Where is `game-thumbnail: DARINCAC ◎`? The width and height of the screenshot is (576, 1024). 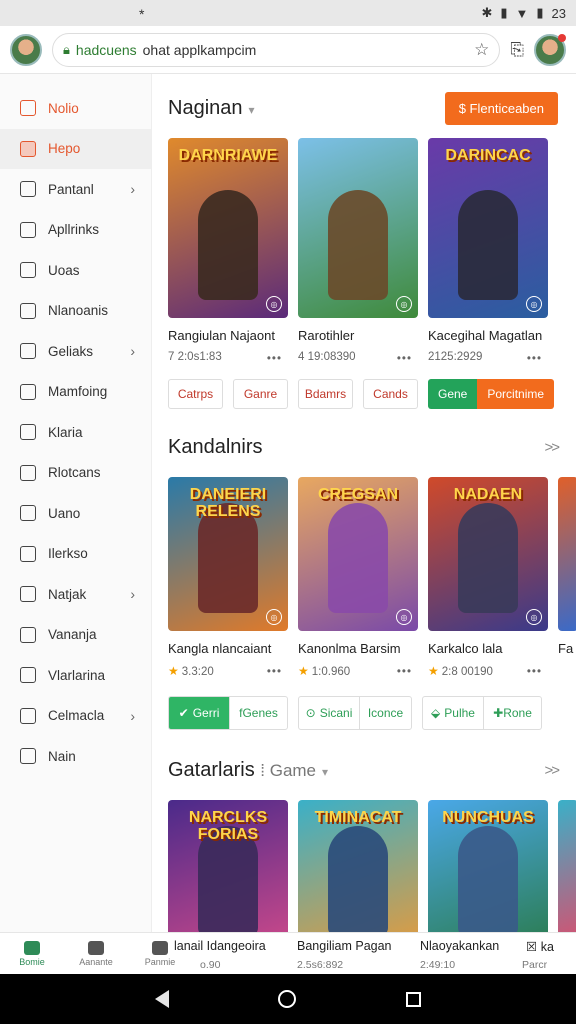 game-thumbnail: DARINCAC ◎ is located at coordinates (488, 228).